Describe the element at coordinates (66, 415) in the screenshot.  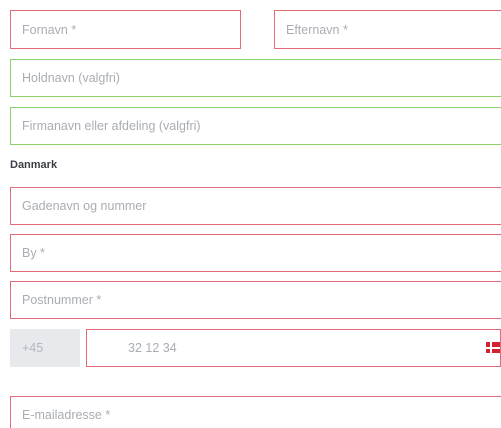
I see `email-placeholder: E-mailadresse *` at that location.